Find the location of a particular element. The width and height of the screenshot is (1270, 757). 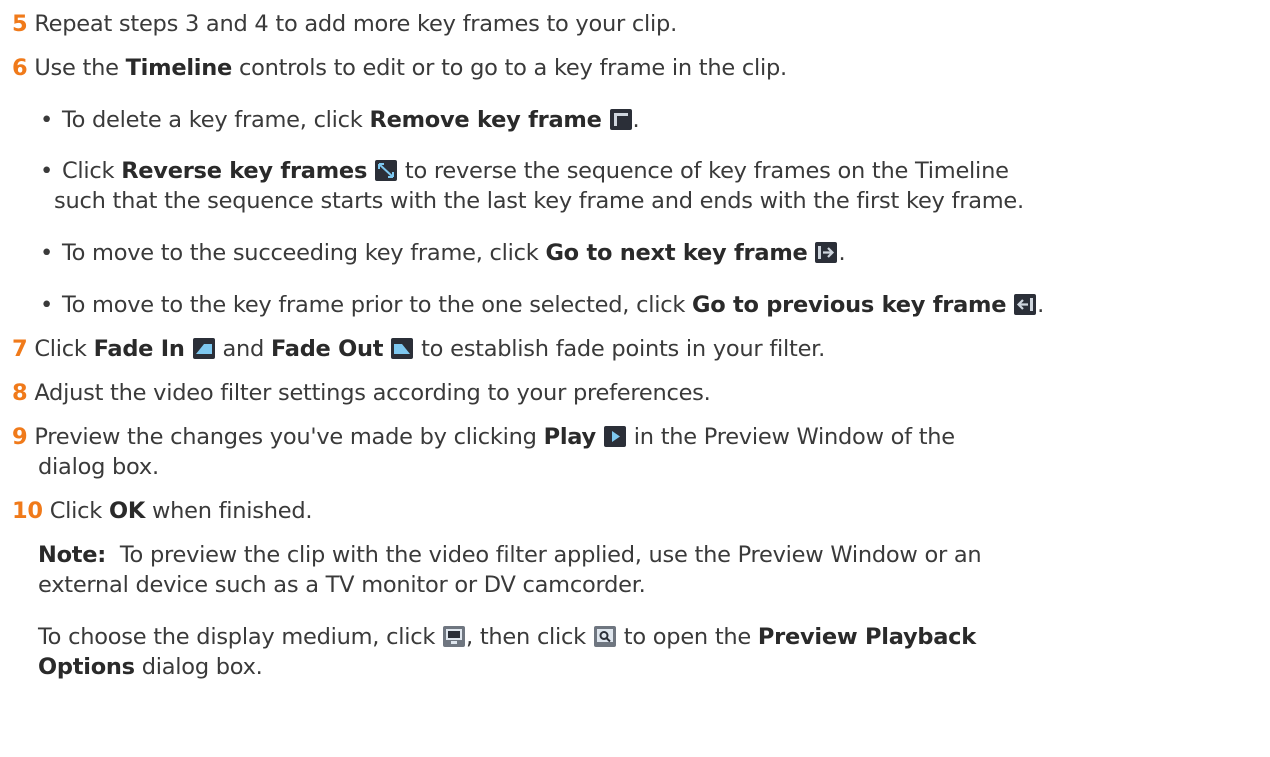

note-label: Note: is located at coordinates (72, 555).